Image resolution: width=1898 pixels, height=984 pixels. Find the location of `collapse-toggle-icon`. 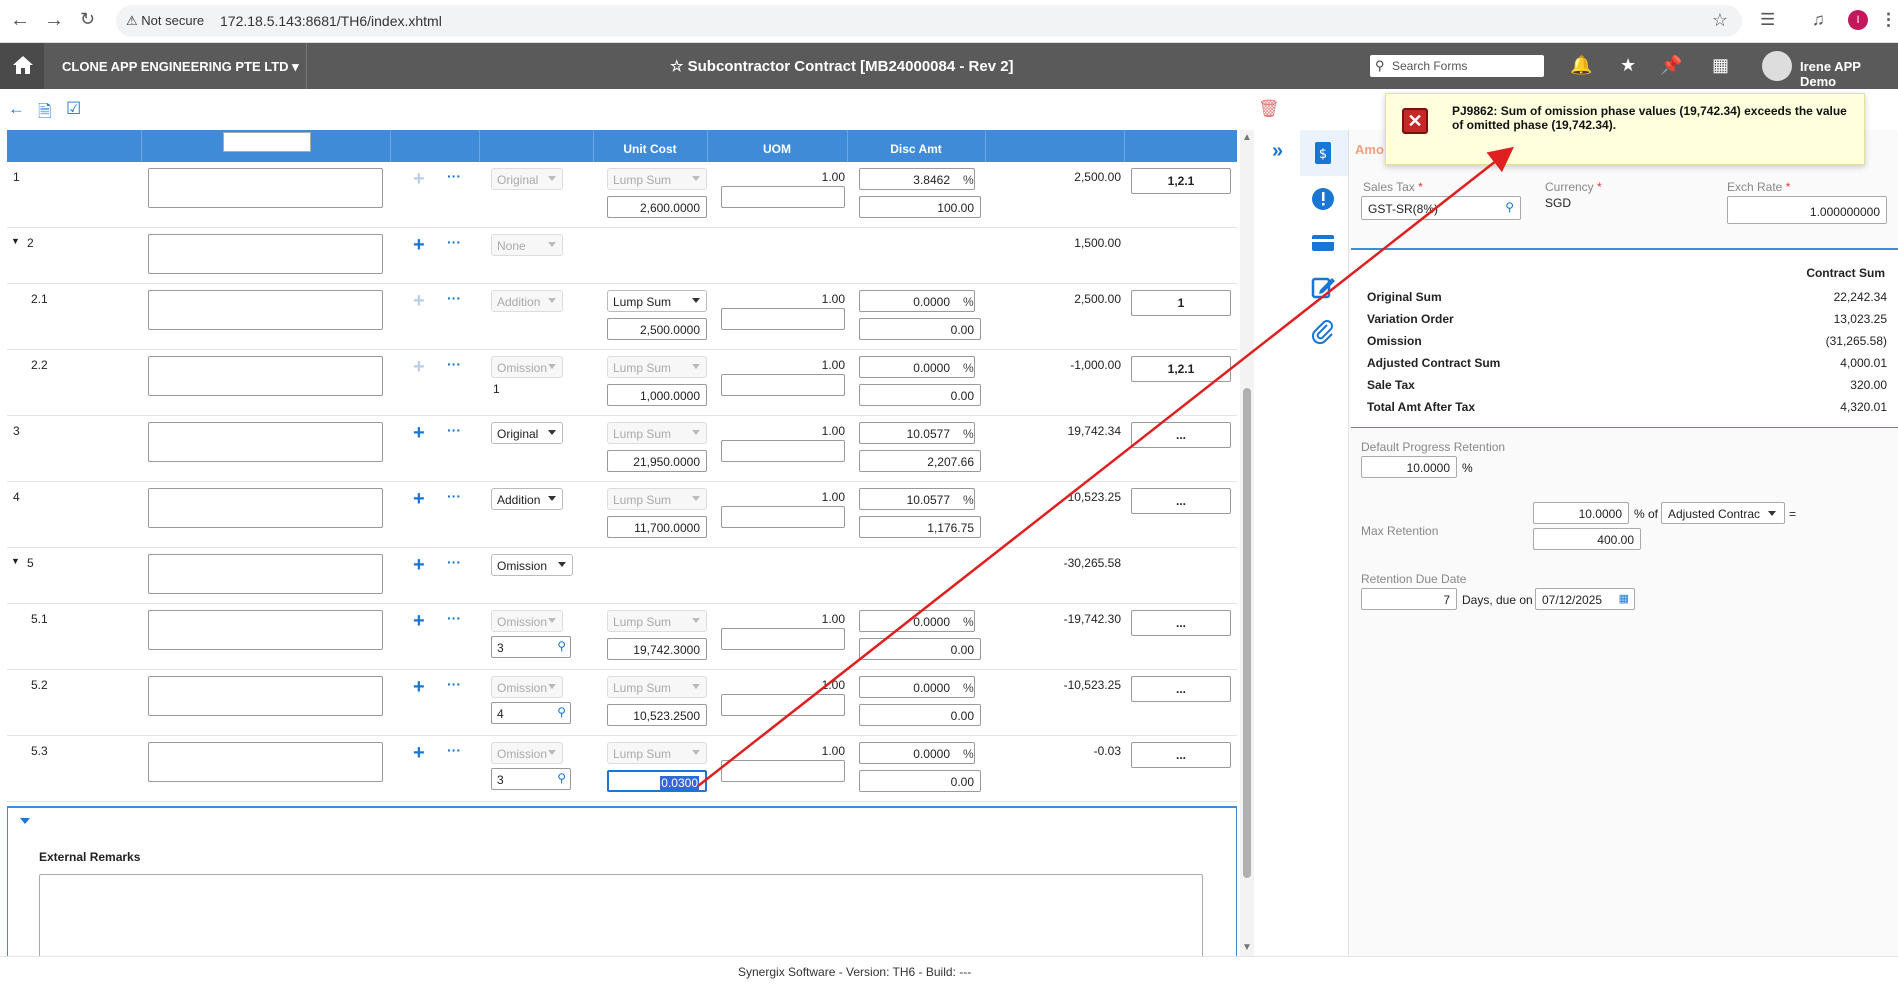

collapse-toggle-icon is located at coordinates (25, 821).